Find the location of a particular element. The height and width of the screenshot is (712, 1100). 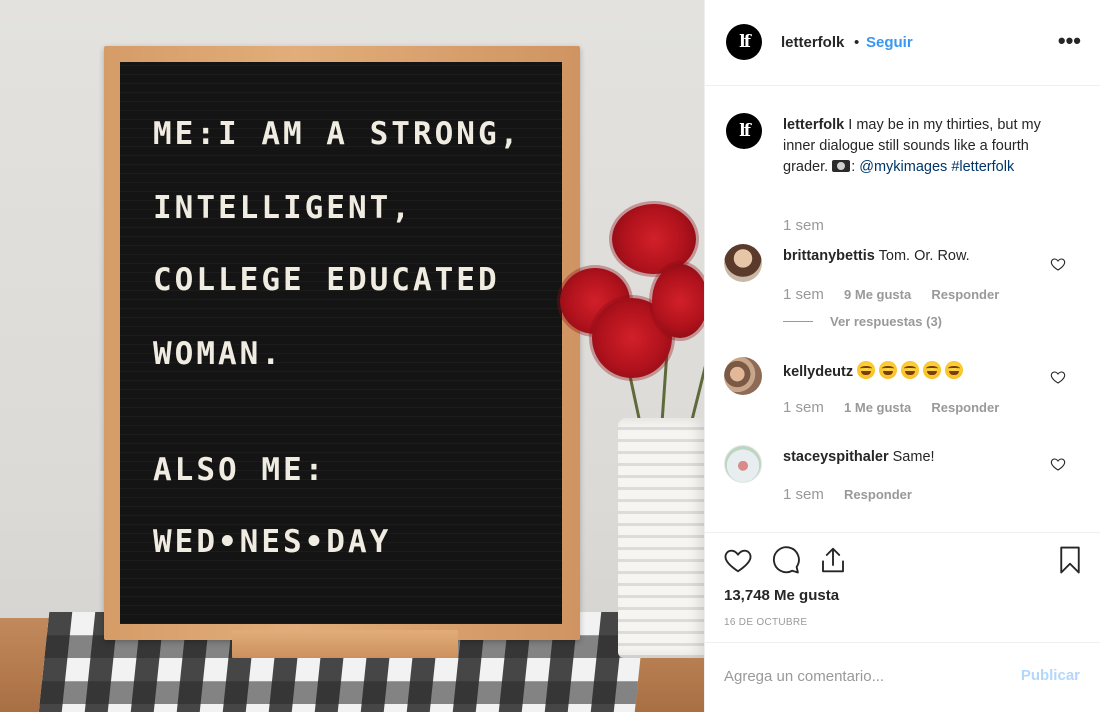

post-date: 16 DE OCTUBRE is located at coordinates (765, 622).